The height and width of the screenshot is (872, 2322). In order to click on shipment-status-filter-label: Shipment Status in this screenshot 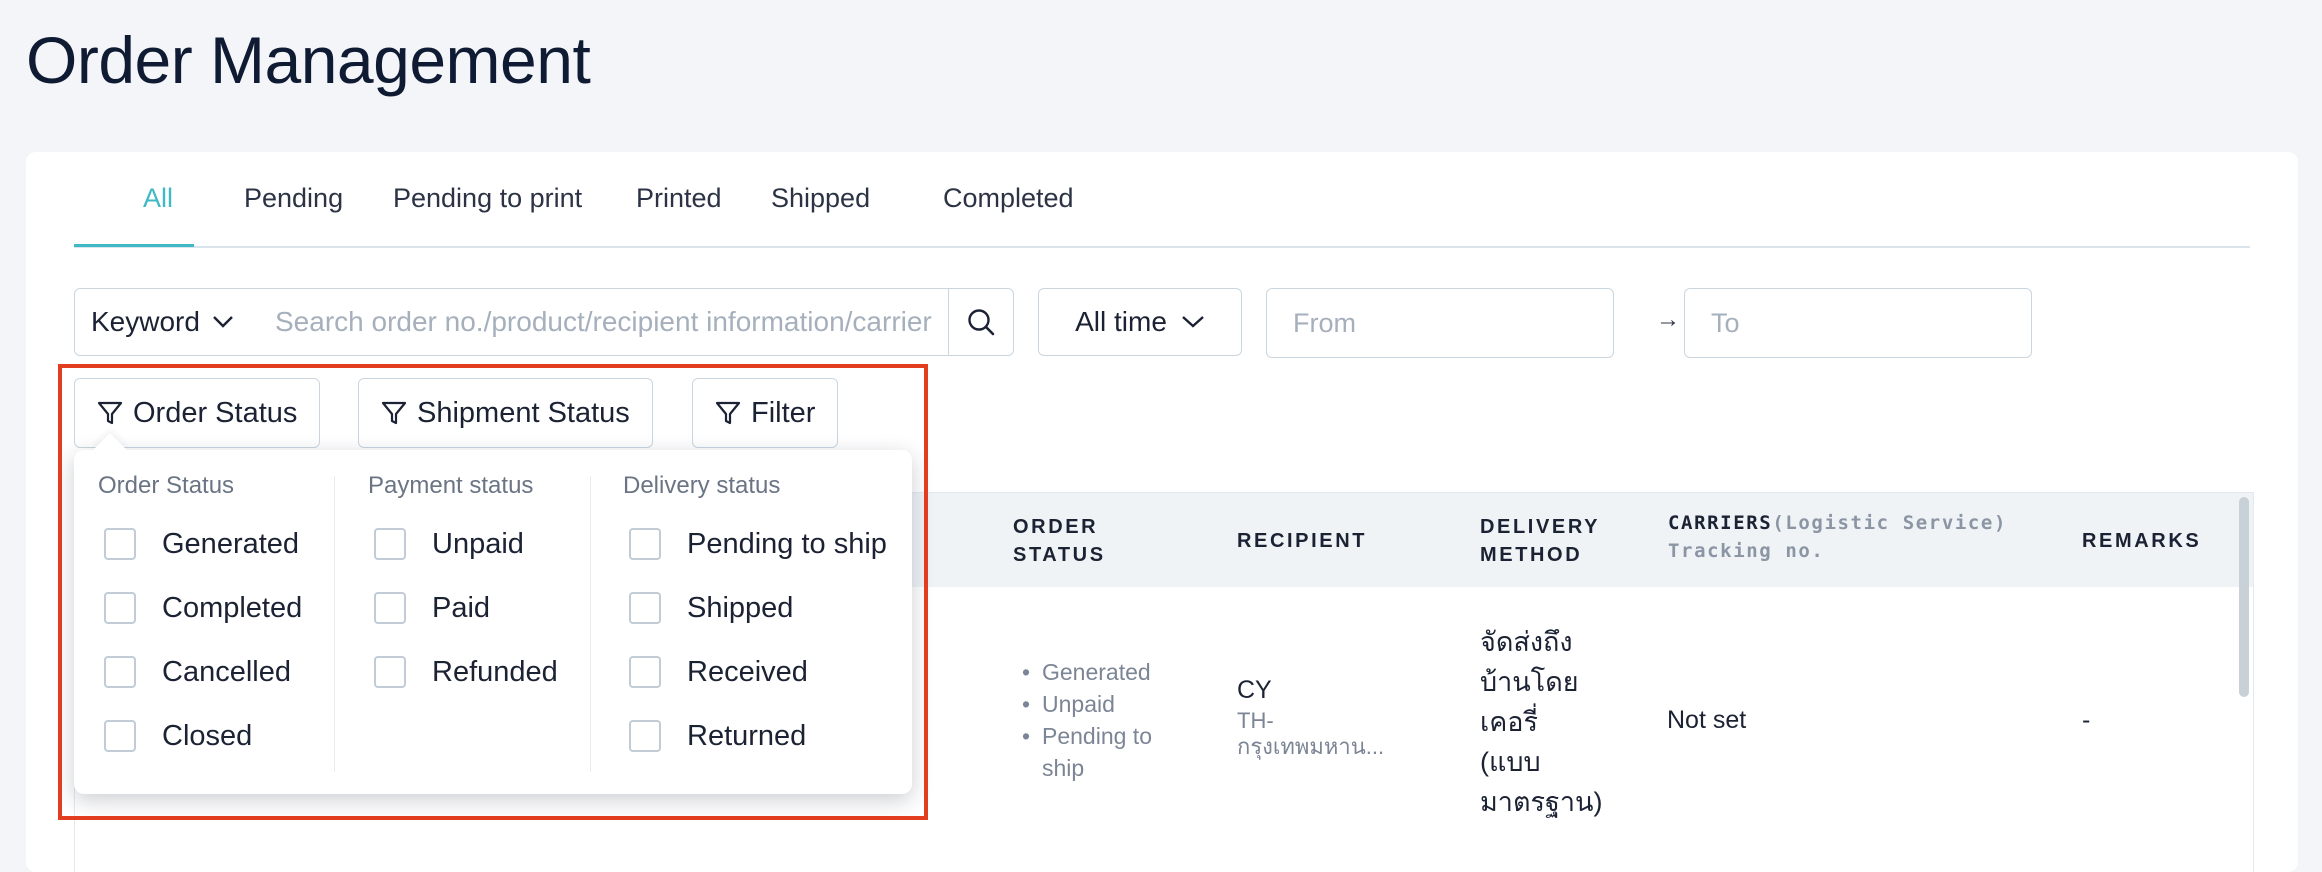, I will do `click(523, 412)`.